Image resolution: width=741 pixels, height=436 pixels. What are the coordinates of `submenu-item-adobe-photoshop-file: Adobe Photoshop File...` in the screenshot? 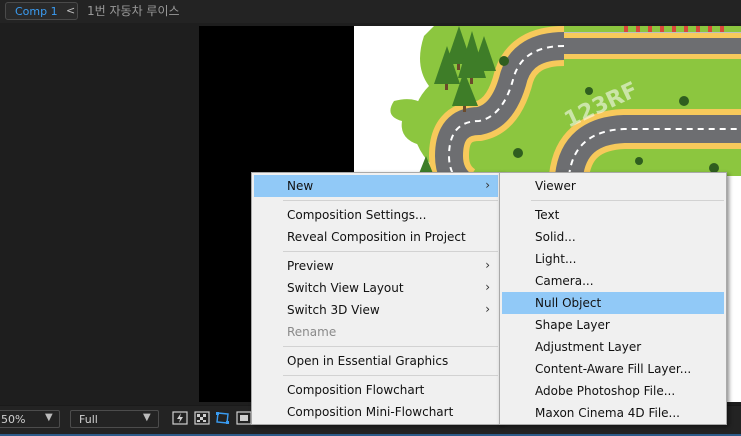 It's located at (613, 391).